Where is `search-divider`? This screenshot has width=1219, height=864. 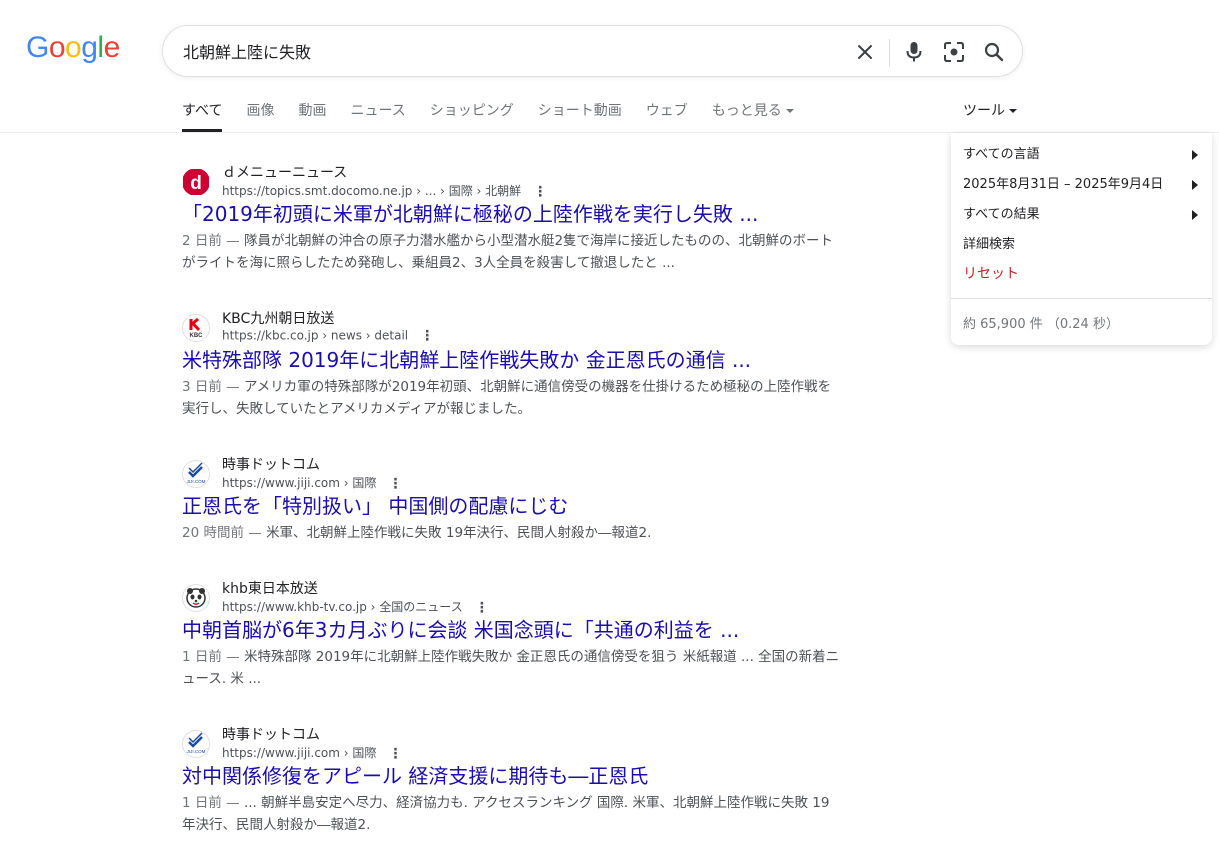 search-divider is located at coordinates (889, 53).